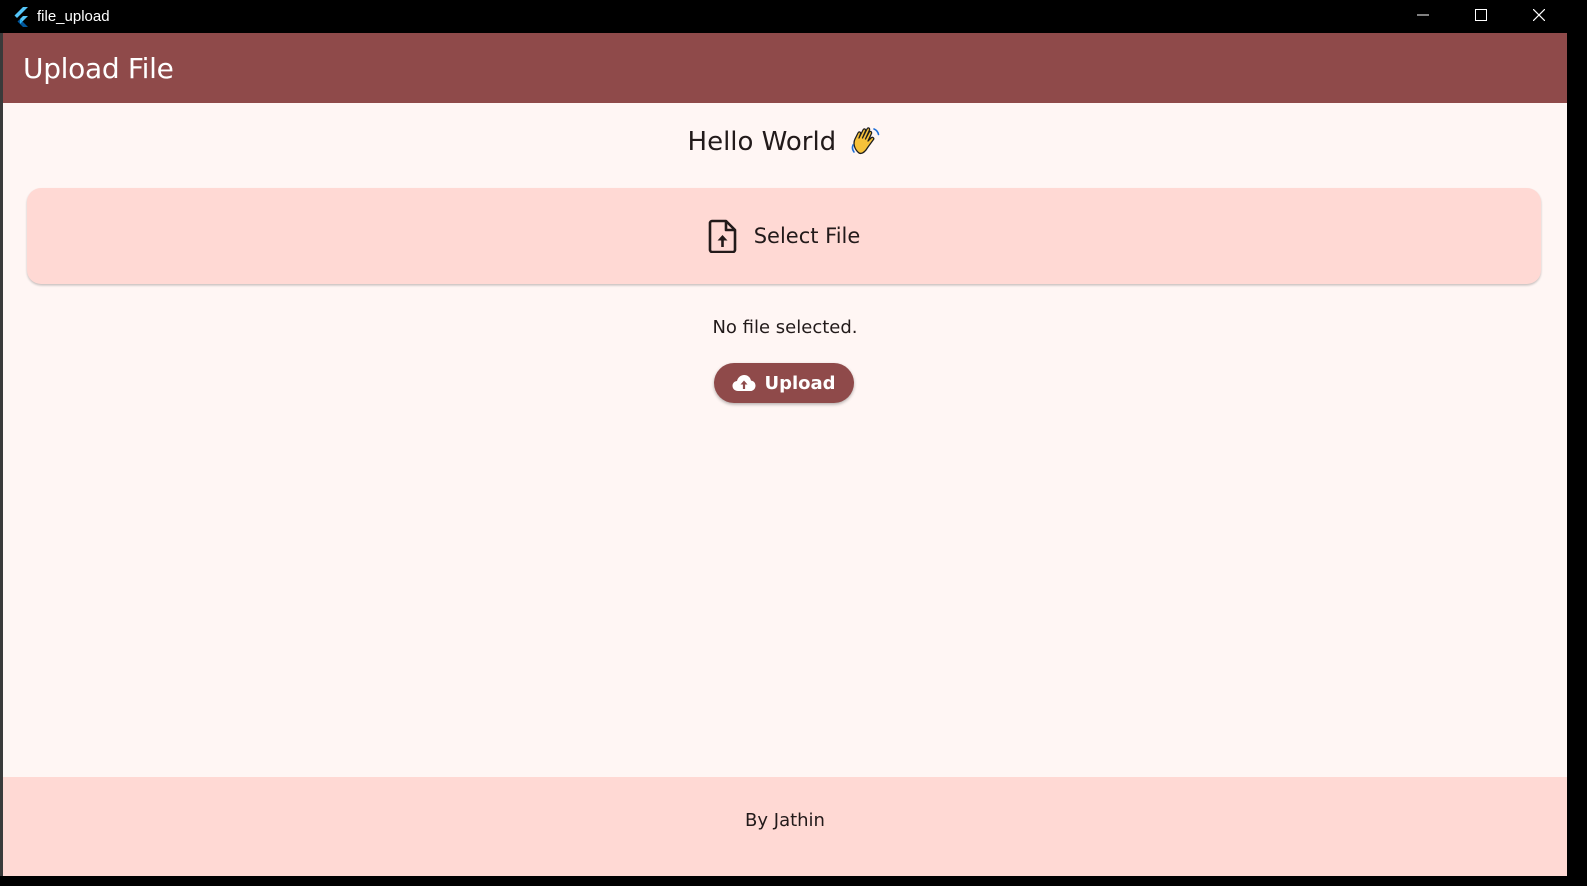 Image resolution: width=1587 pixels, height=886 pixels. What do you see at coordinates (785, 820) in the screenshot?
I see `footer-credit: By Jathin` at bounding box center [785, 820].